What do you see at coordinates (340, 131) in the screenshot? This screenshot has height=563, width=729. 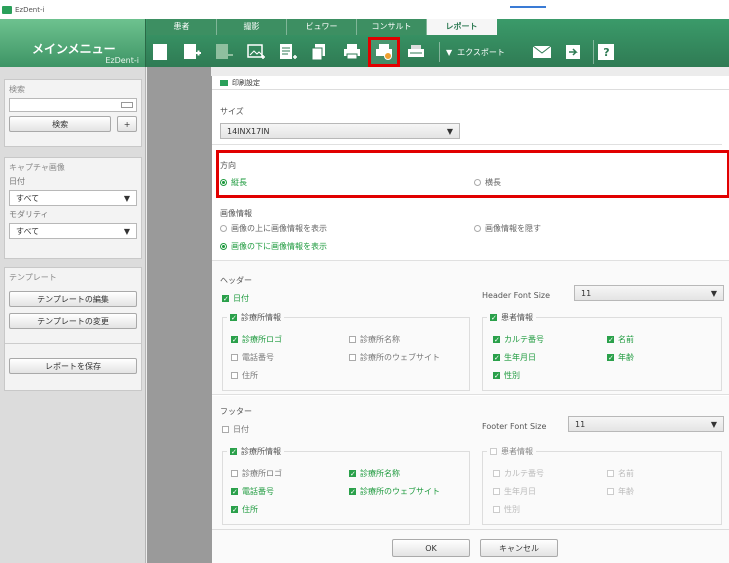 I see `size-select: 14INX17IN ▼` at bounding box center [340, 131].